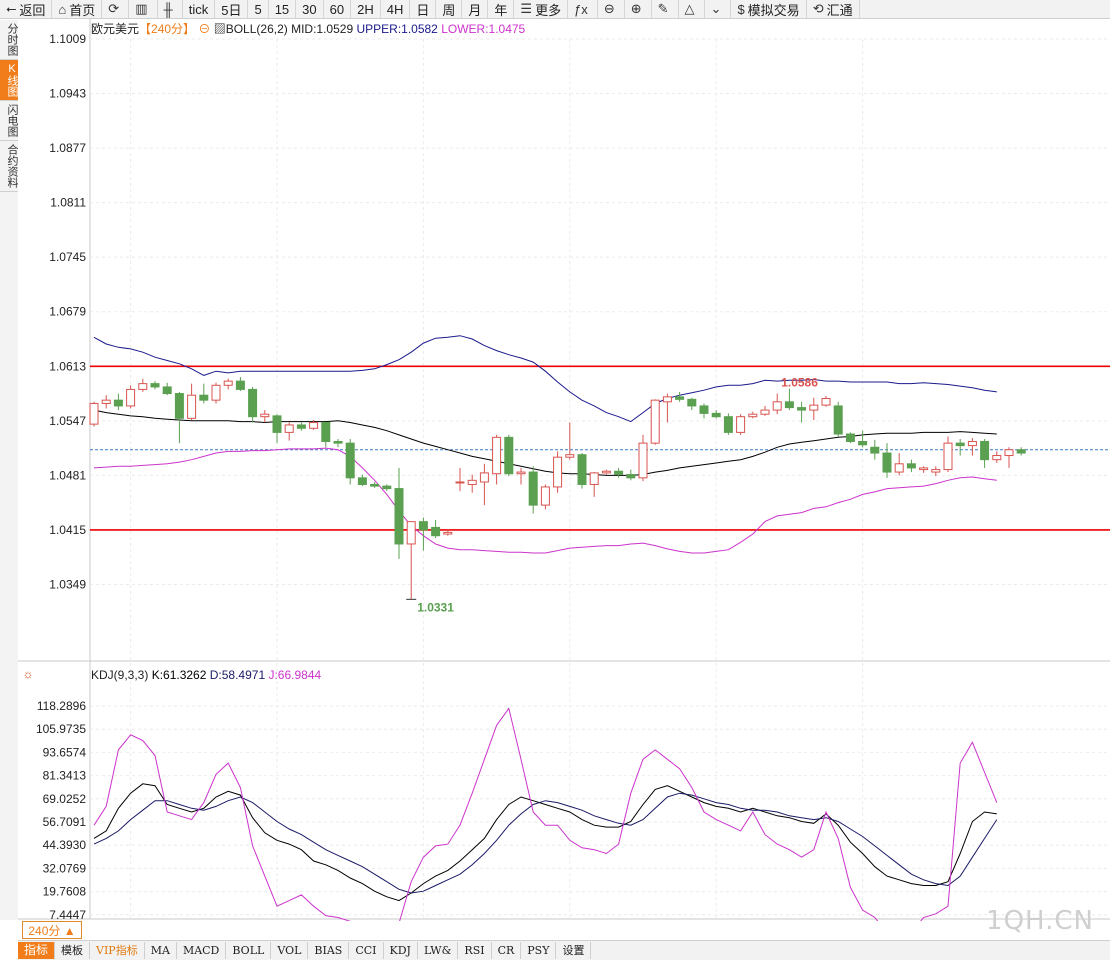 This screenshot has height=960, width=1110. What do you see at coordinates (294, 675) in the screenshot?
I see `kdj-j-value: J:66.9844` at bounding box center [294, 675].